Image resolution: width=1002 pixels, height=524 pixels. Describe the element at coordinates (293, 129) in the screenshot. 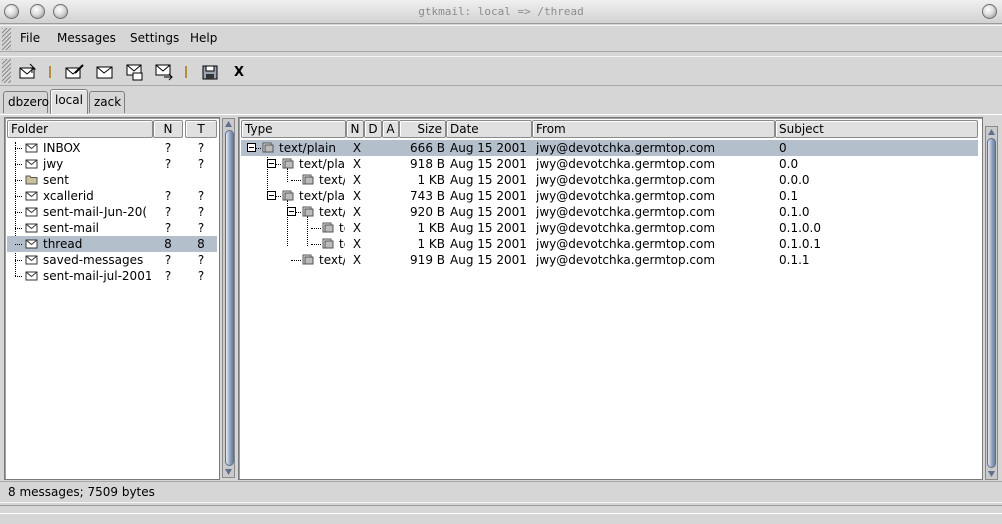

I see `column-header-type: Type` at that location.